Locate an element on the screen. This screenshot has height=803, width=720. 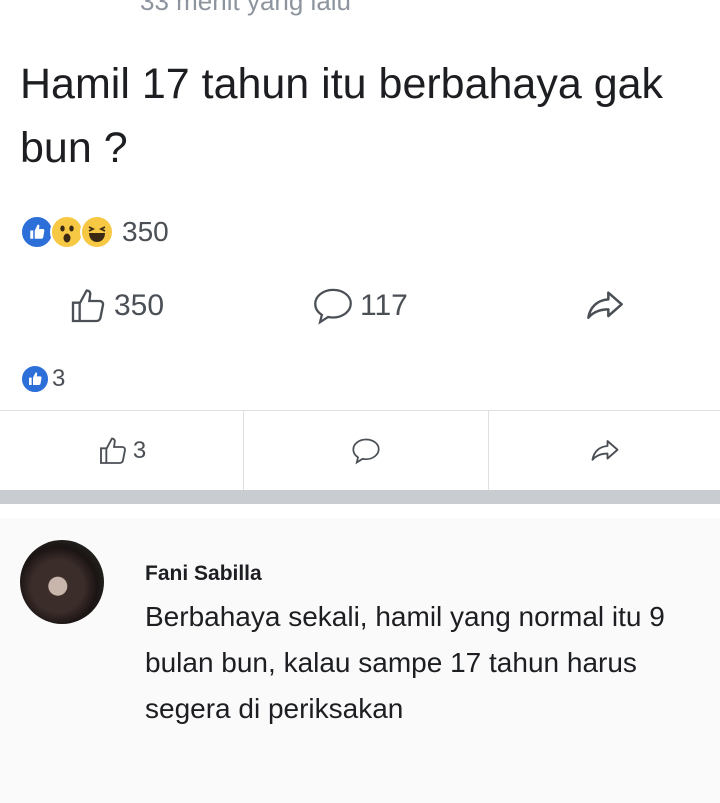
post-text: Hamil 17 tahun itu berbahaya gak bun ? is located at coordinates (342, 116).